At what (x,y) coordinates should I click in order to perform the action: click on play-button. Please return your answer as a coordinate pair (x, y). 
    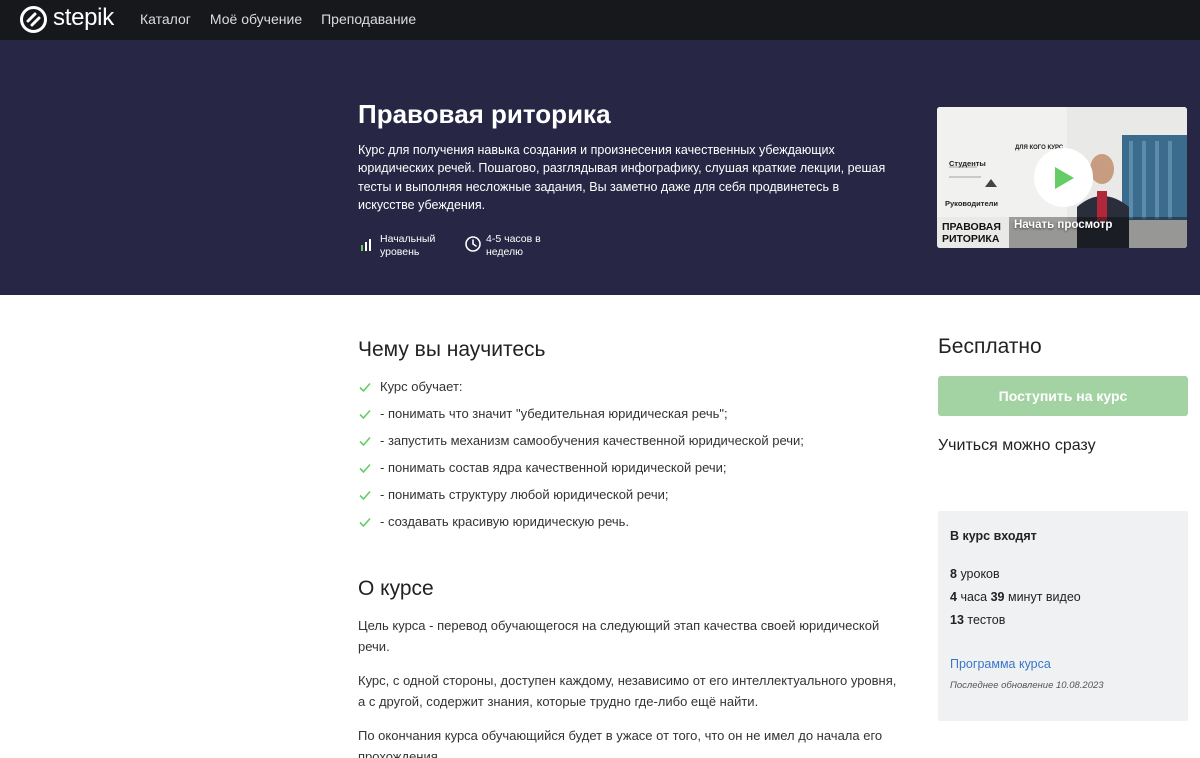
    Looking at the image, I should click on (1063, 177).